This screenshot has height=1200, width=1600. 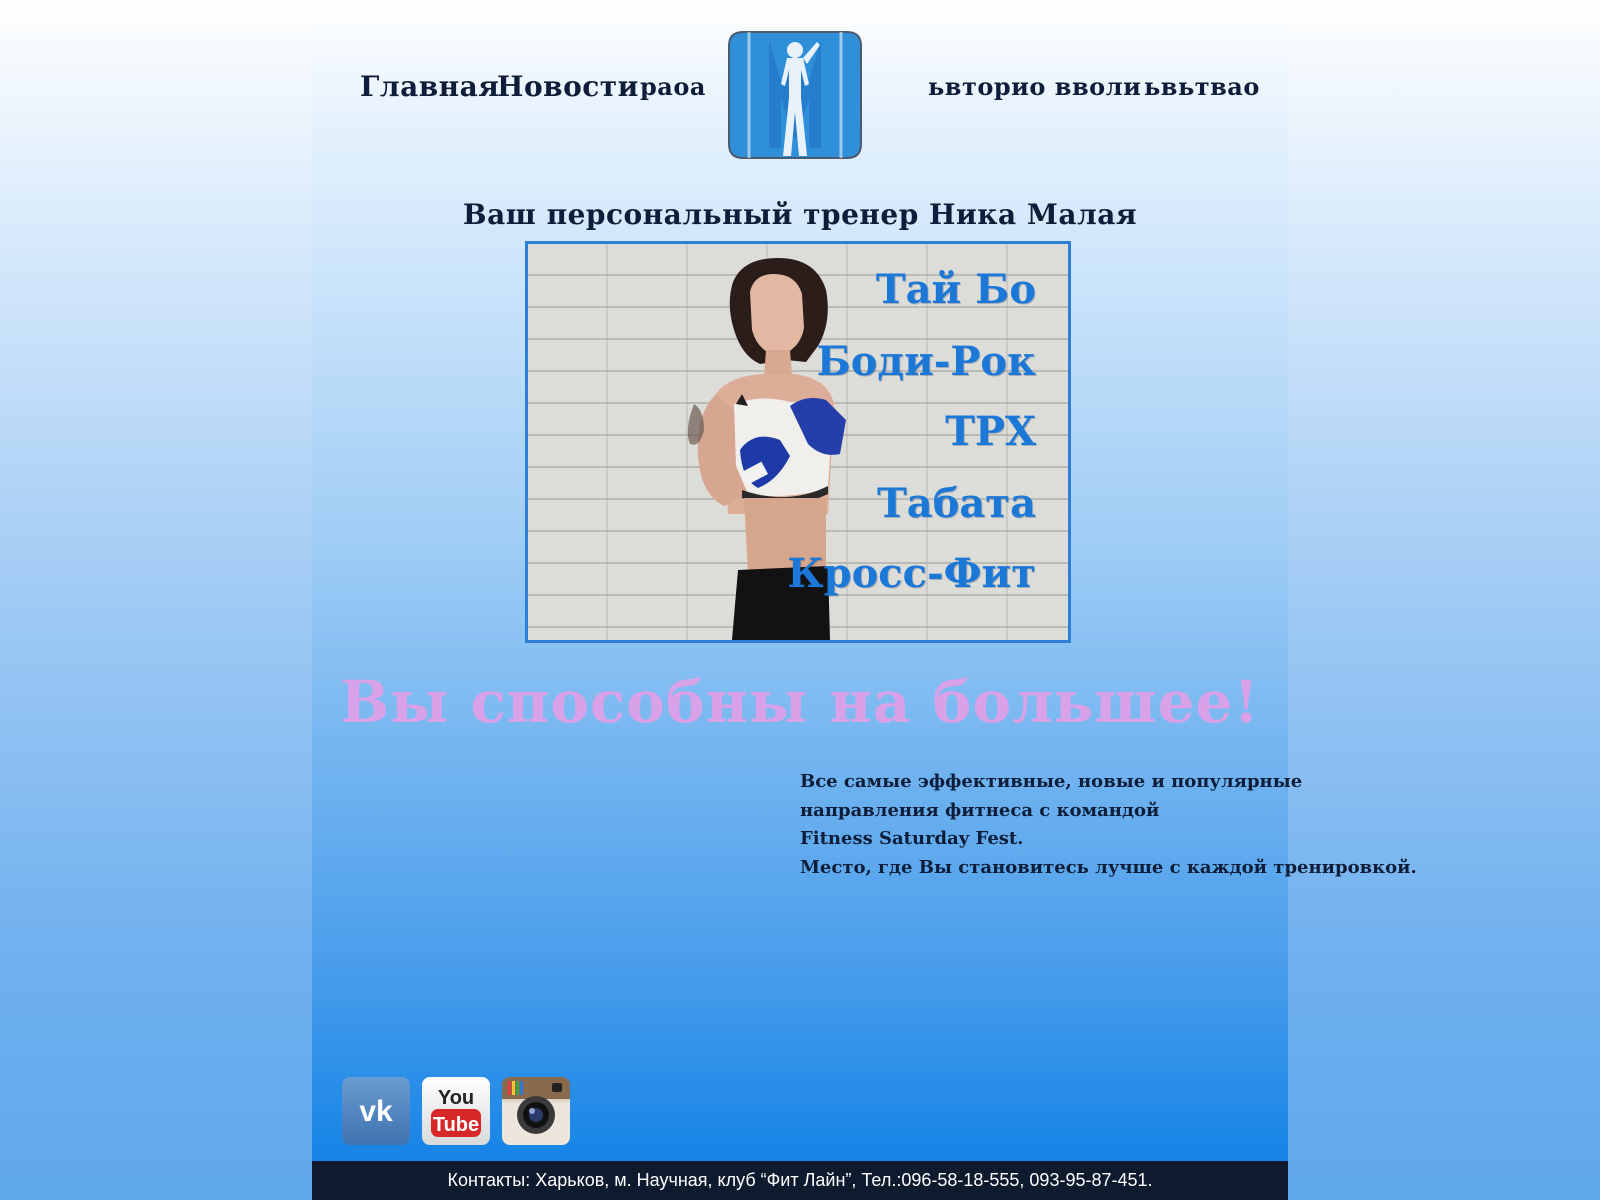 I want to click on site-logo, so click(x=795, y=95).